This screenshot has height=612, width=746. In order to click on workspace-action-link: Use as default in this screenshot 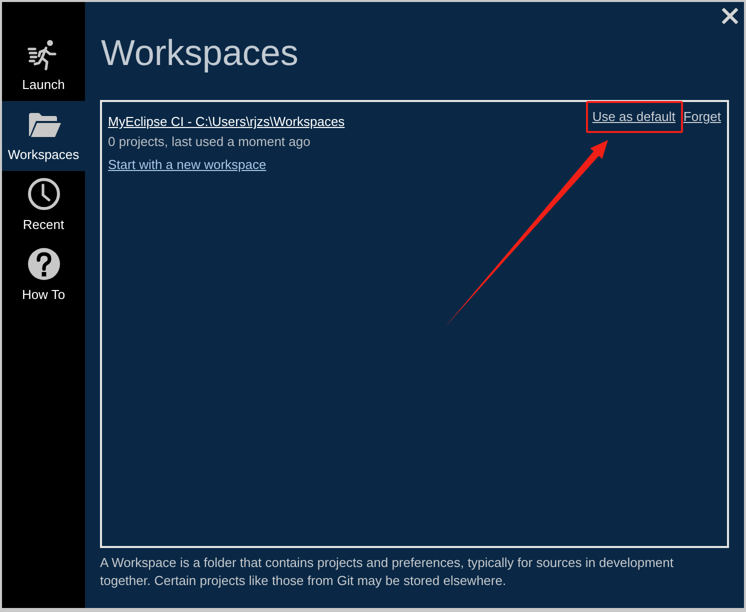, I will do `click(634, 117)`.